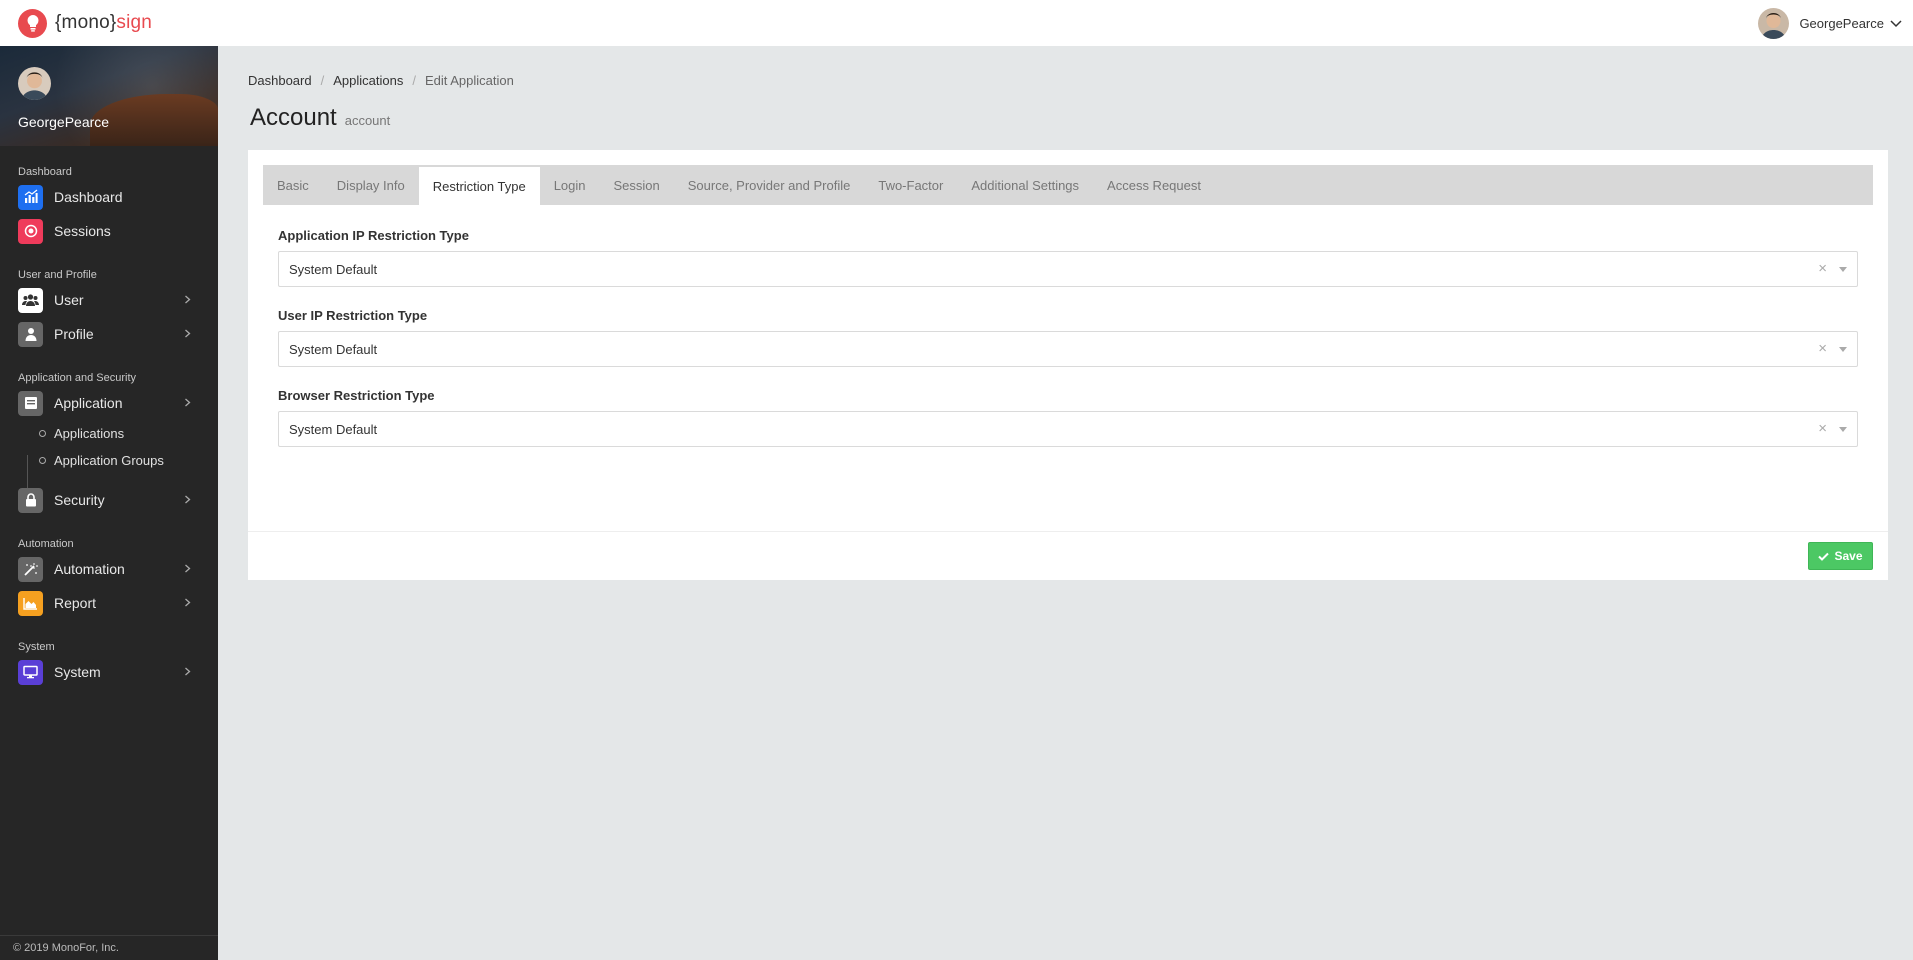  Describe the element at coordinates (353, 315) in the screenshot. I see `user-ip-restriction-label: User IP Restriction Type` at that location.